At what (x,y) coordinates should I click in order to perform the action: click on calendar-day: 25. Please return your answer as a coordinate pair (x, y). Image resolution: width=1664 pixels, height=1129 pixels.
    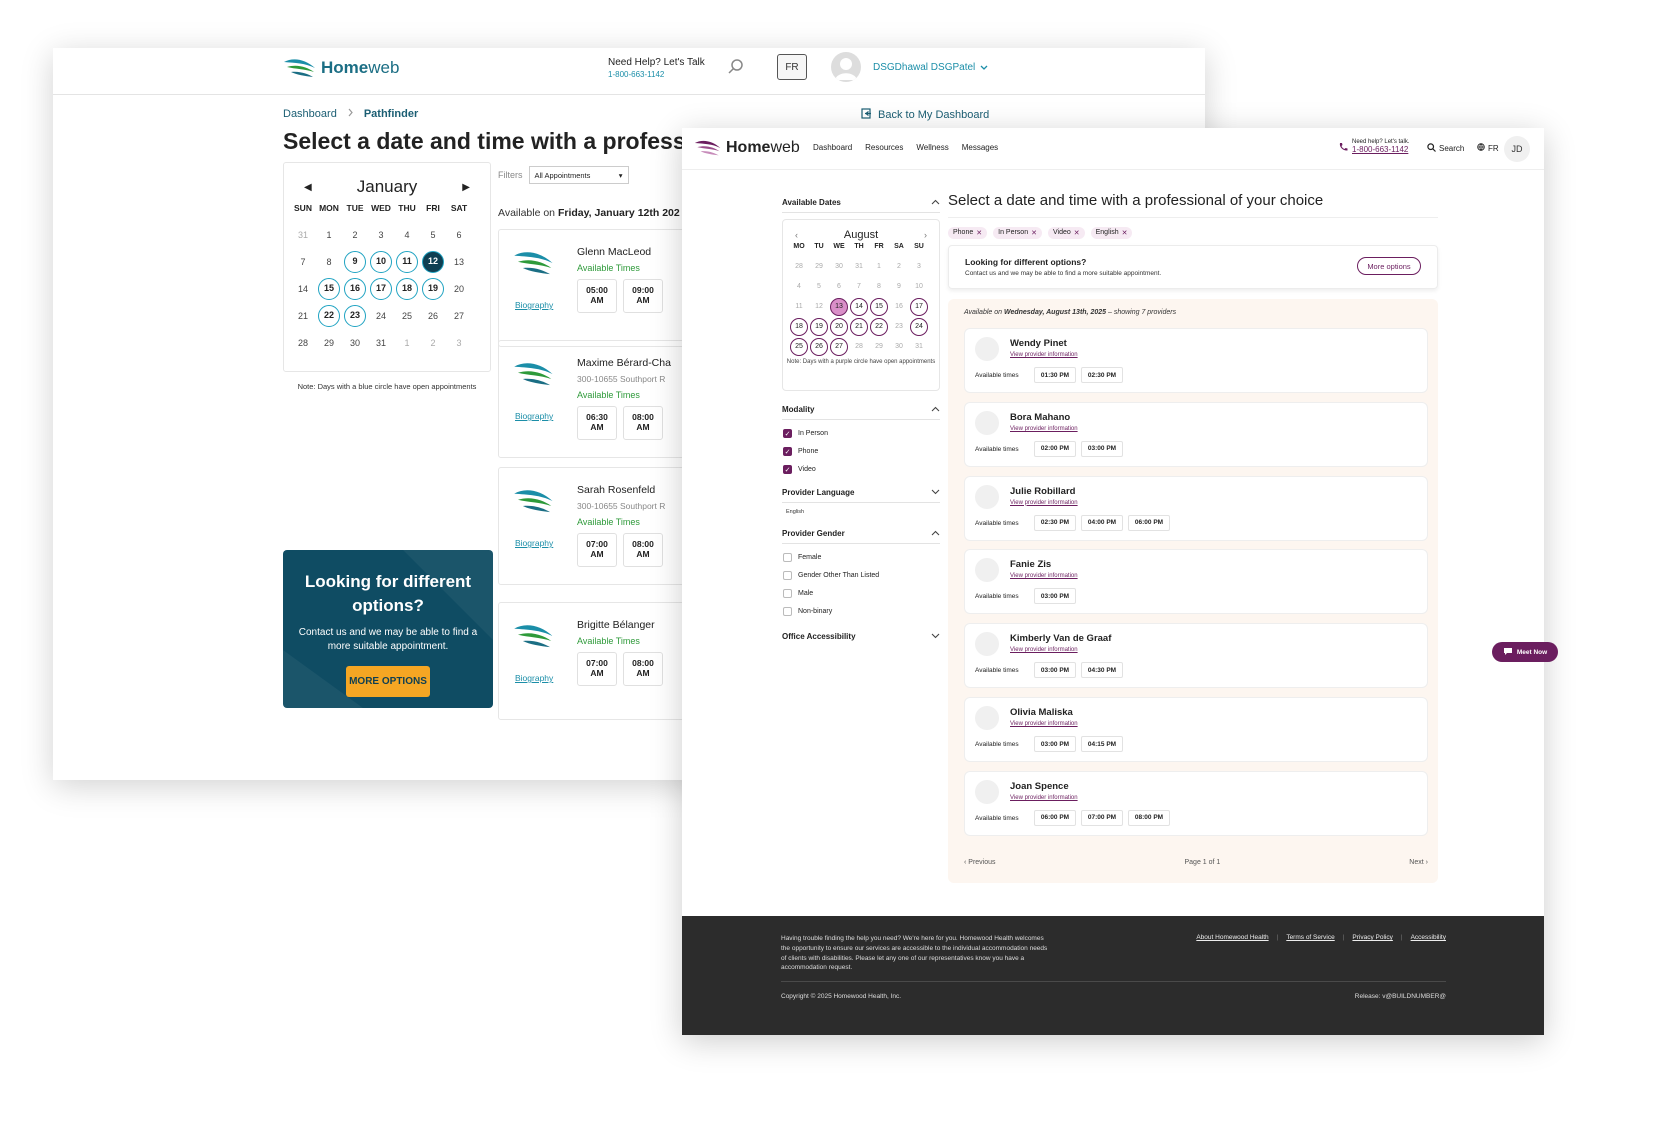
    Looking at the image, I should click on (799, 347).